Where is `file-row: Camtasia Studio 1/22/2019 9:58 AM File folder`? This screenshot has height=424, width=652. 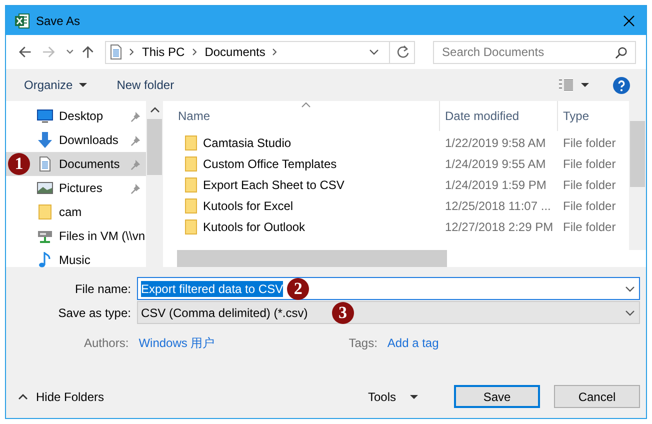 file-row: Camtasia Studio 1/22/2019 9:58 AM File folder is located at coordinates (394, 142).